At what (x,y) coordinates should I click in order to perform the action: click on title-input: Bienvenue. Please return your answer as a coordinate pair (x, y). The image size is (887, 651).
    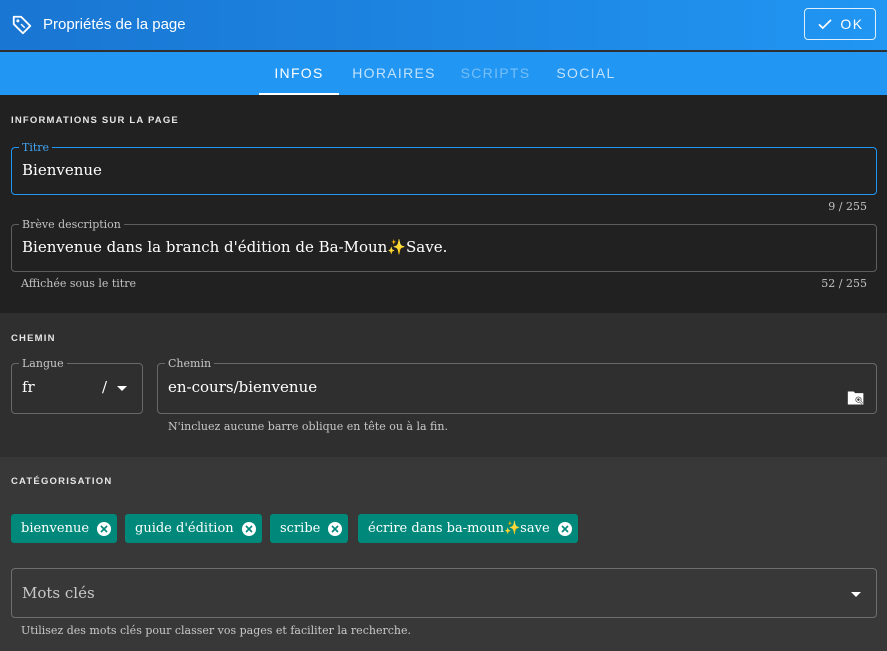
    Looking at the image, I should click on (444, 170).